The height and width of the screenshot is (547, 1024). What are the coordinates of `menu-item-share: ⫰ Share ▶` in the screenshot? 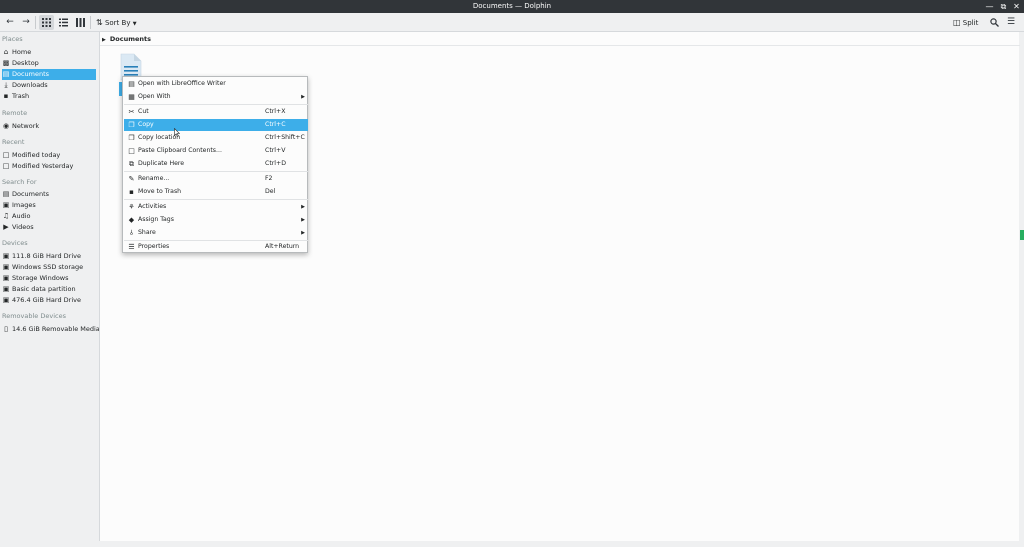 It's located at (216, 233).